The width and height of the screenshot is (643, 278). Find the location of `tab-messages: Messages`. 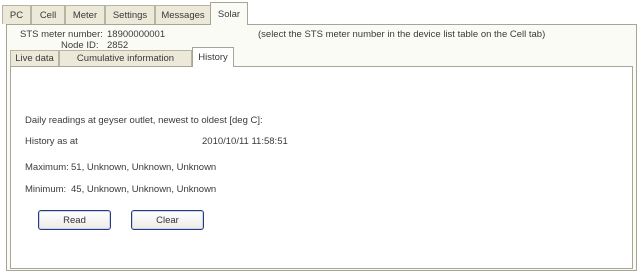

tab-messages: Messages is located at coordinates (183, 14).